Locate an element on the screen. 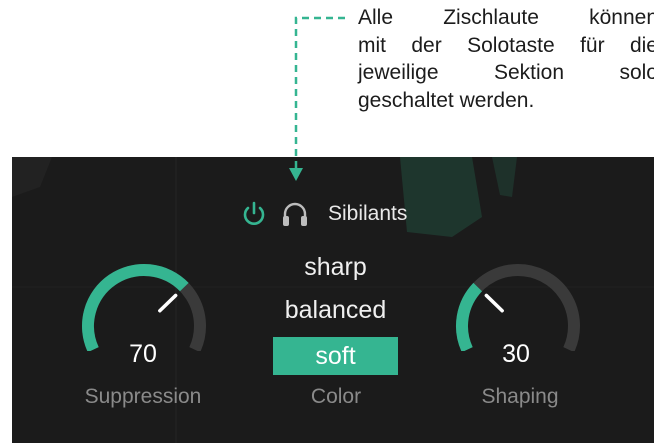 The height and width of the screenshot is (443, 654). callout-arrow is located at coordinates (317, 98).